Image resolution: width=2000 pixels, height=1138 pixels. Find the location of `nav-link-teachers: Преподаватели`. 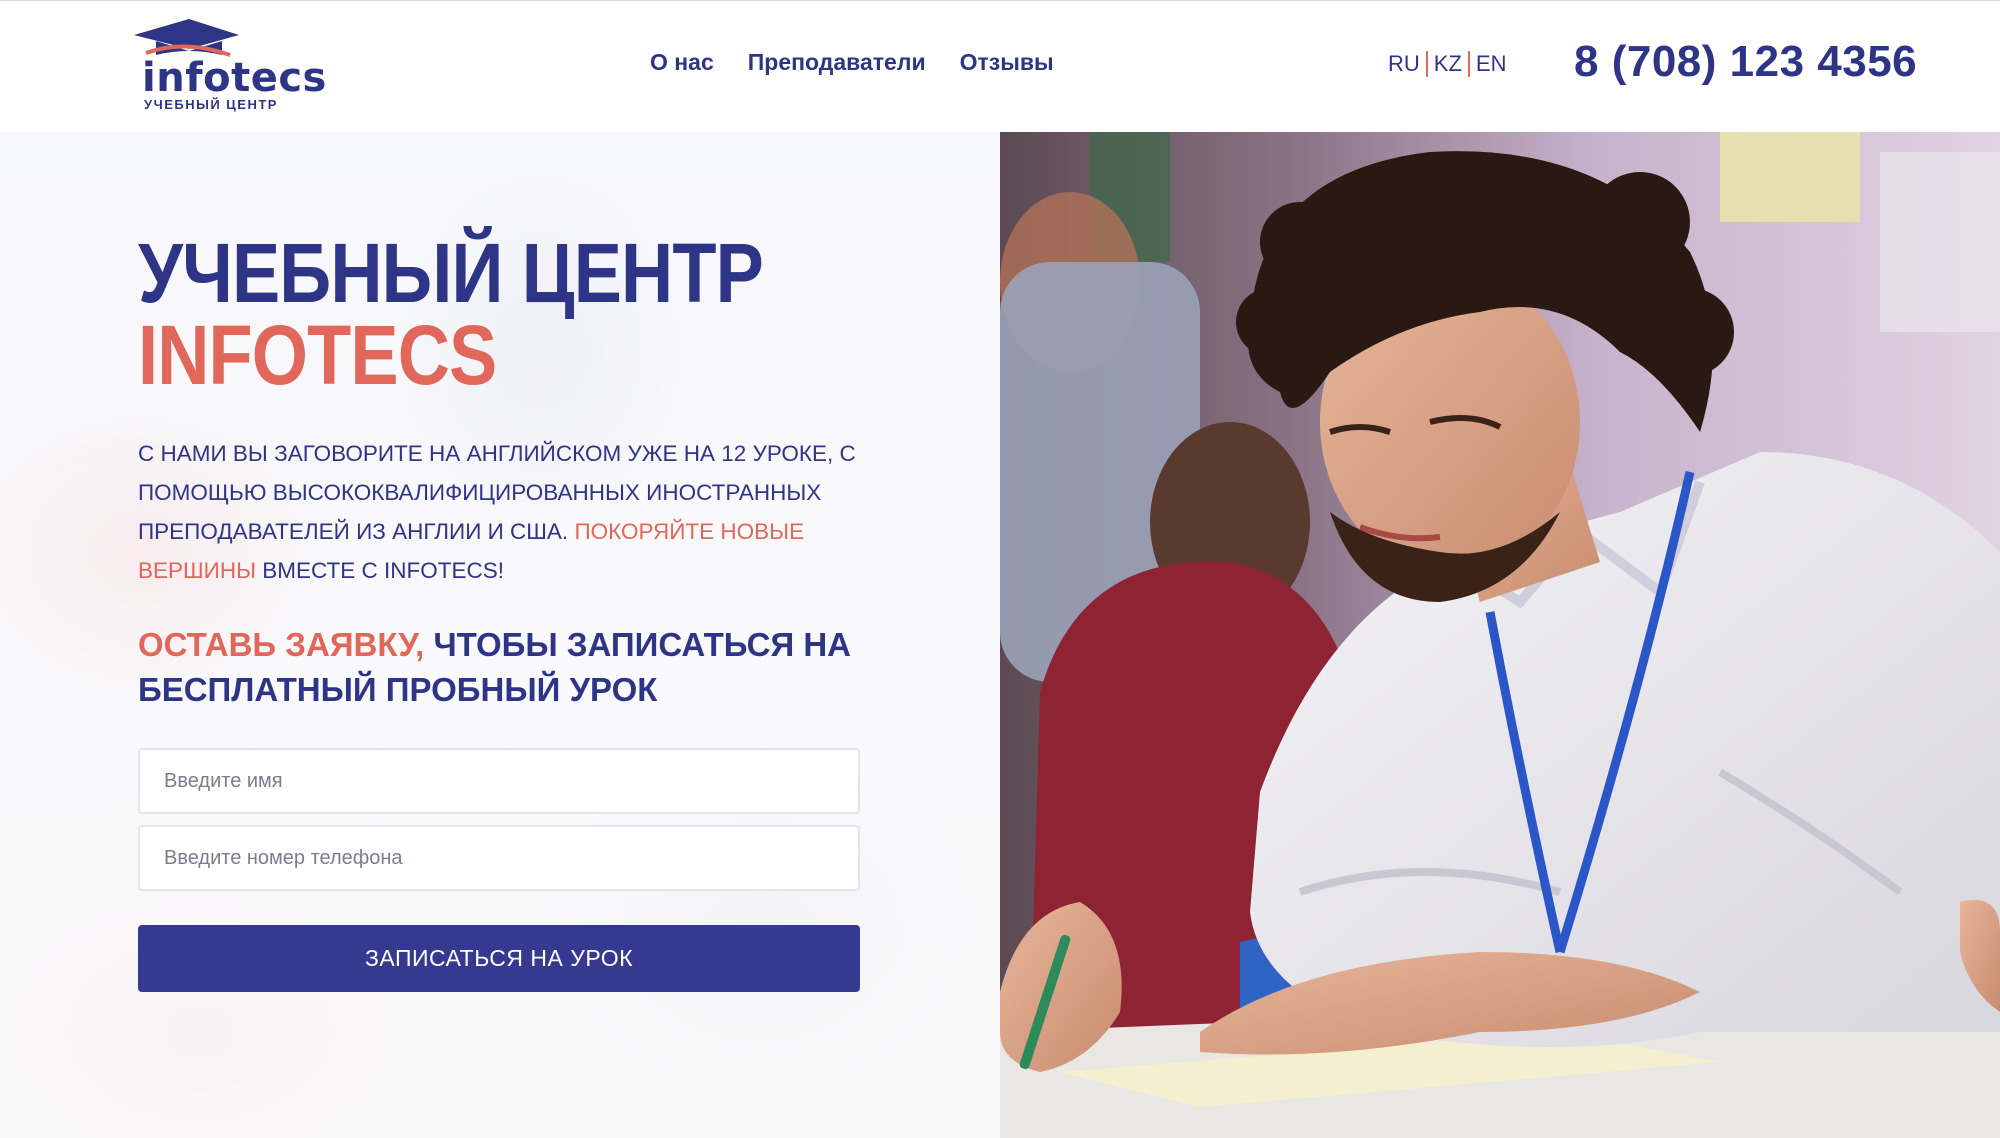

nav-link-teachers: Преподаватели is located at coordinates (837, 62).